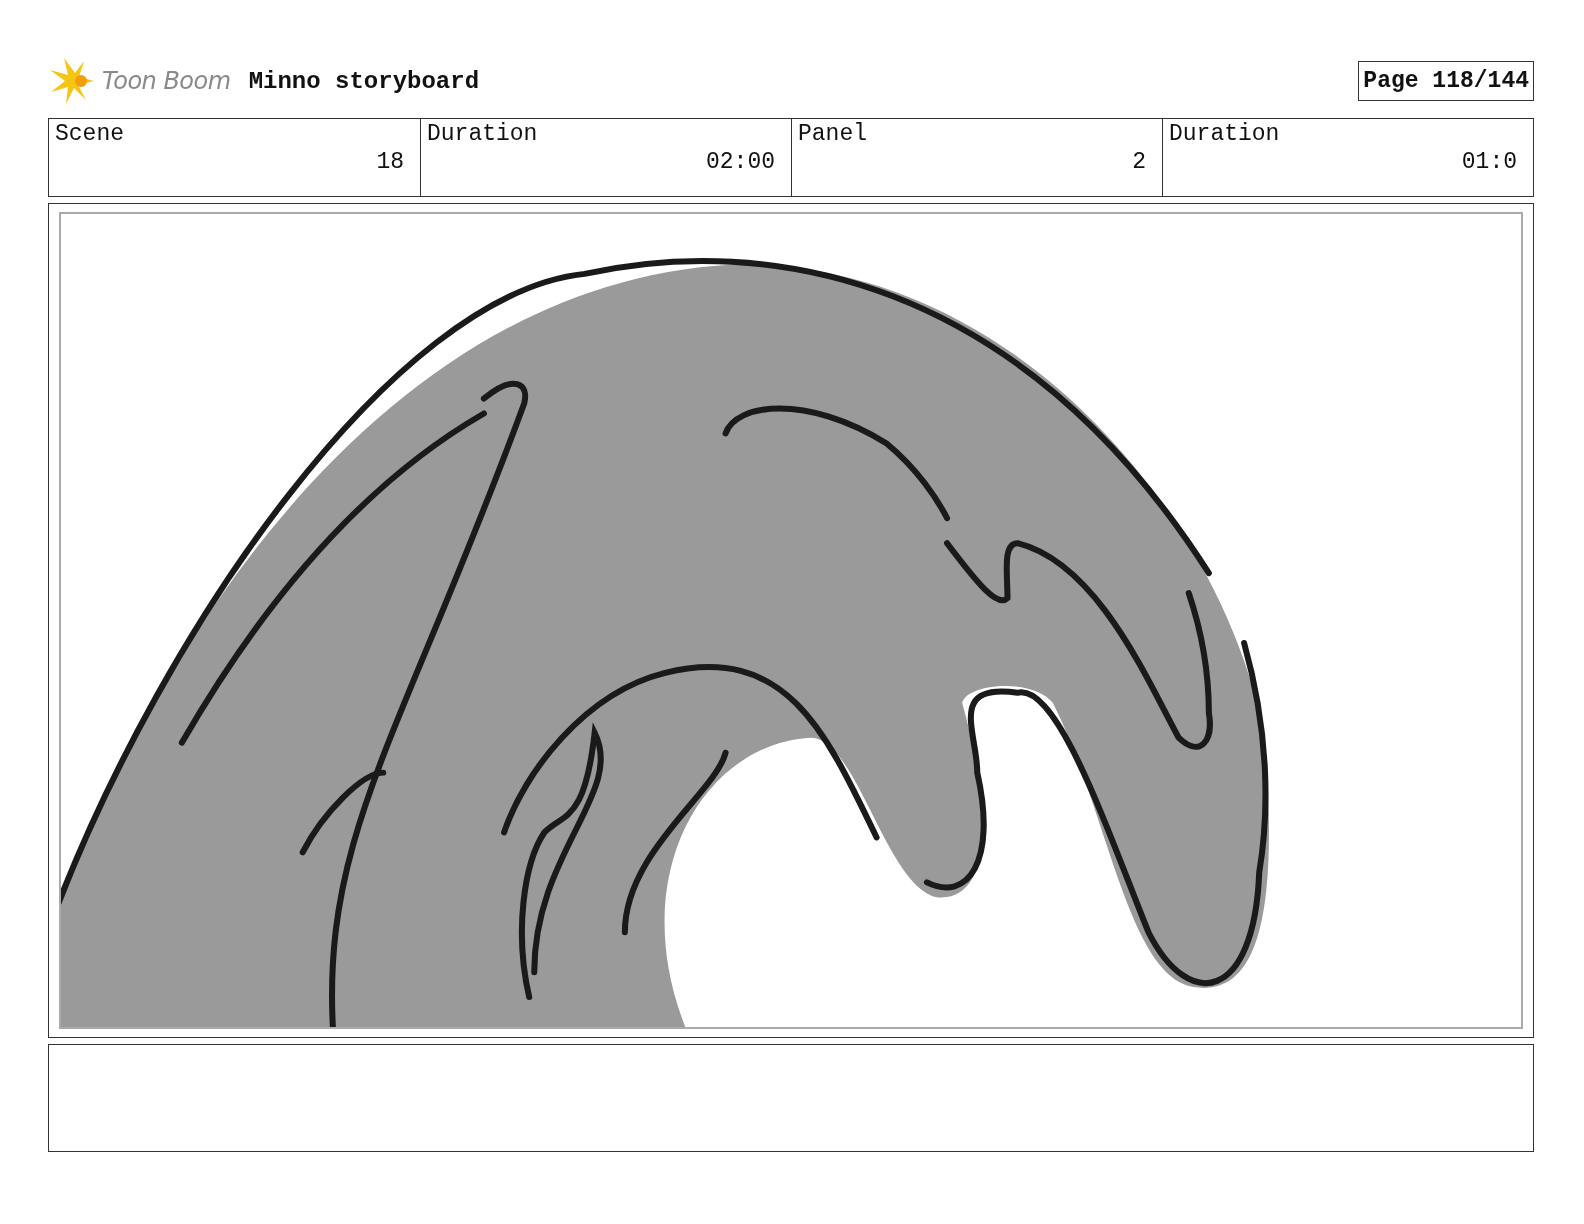  I want to click on logo-text: Toon Boom, so click(166, 81).